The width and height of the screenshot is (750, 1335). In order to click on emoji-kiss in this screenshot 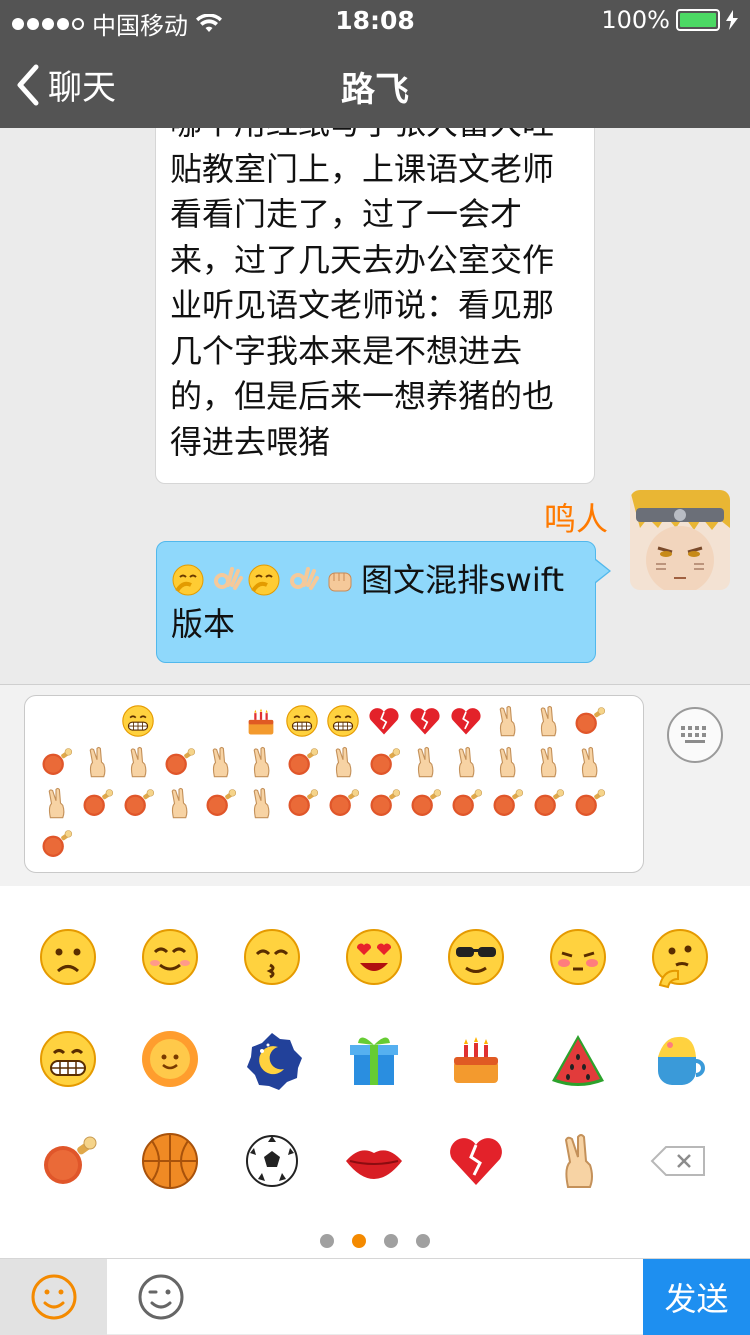, I will do `click(272, 957)`.